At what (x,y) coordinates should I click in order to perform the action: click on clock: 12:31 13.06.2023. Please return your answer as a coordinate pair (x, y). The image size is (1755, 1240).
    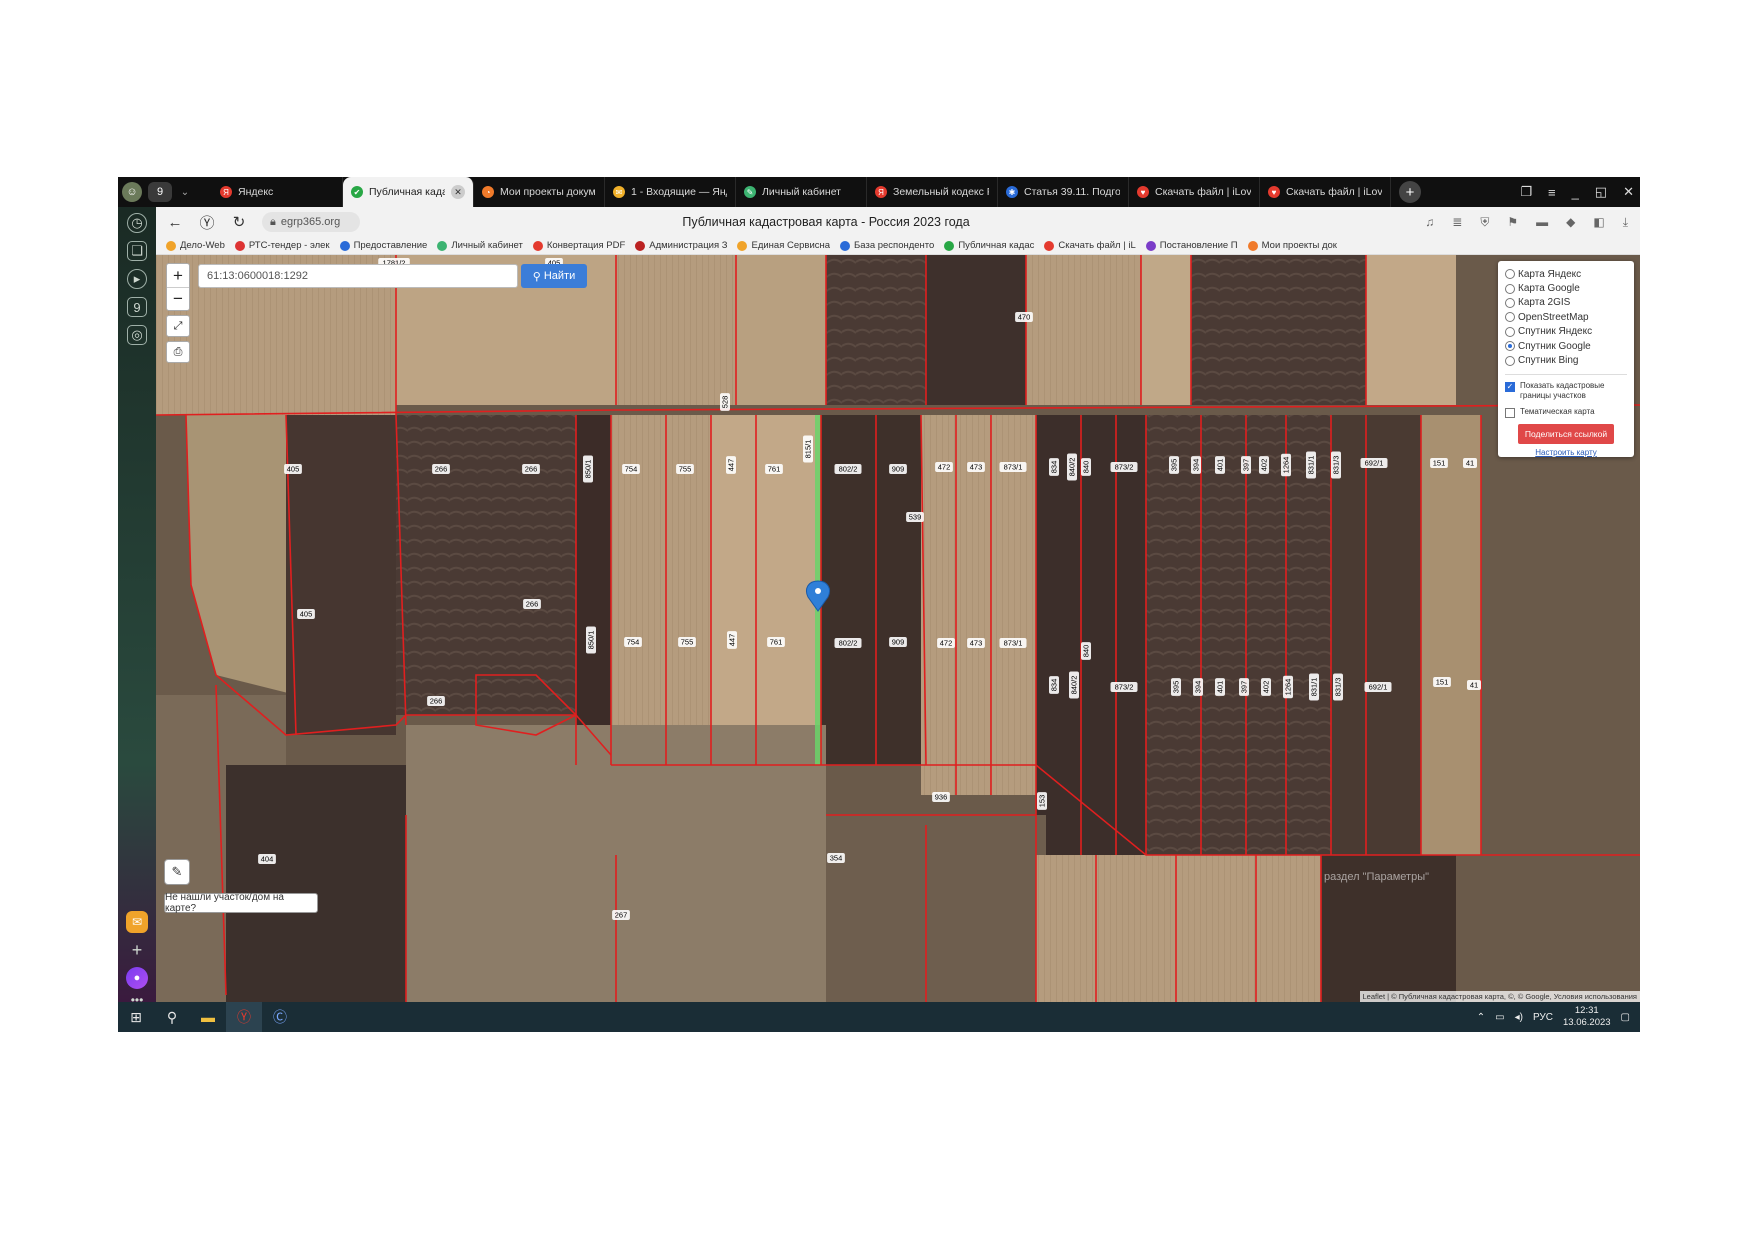
    Looking at the image, I should click on (1587, 1017).